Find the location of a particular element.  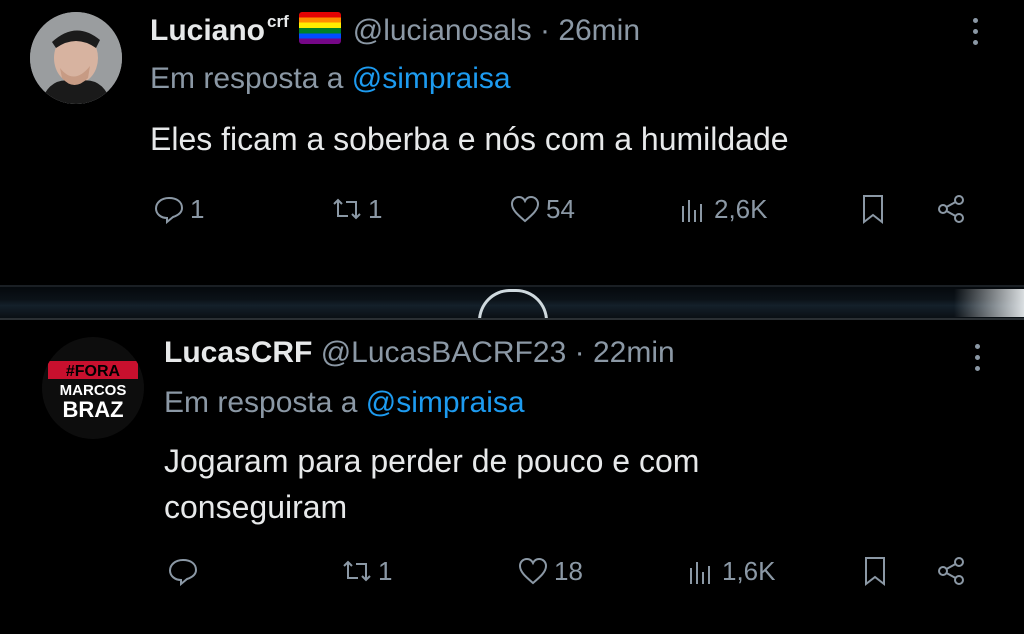

avatar is located at coordinates (76, 58).